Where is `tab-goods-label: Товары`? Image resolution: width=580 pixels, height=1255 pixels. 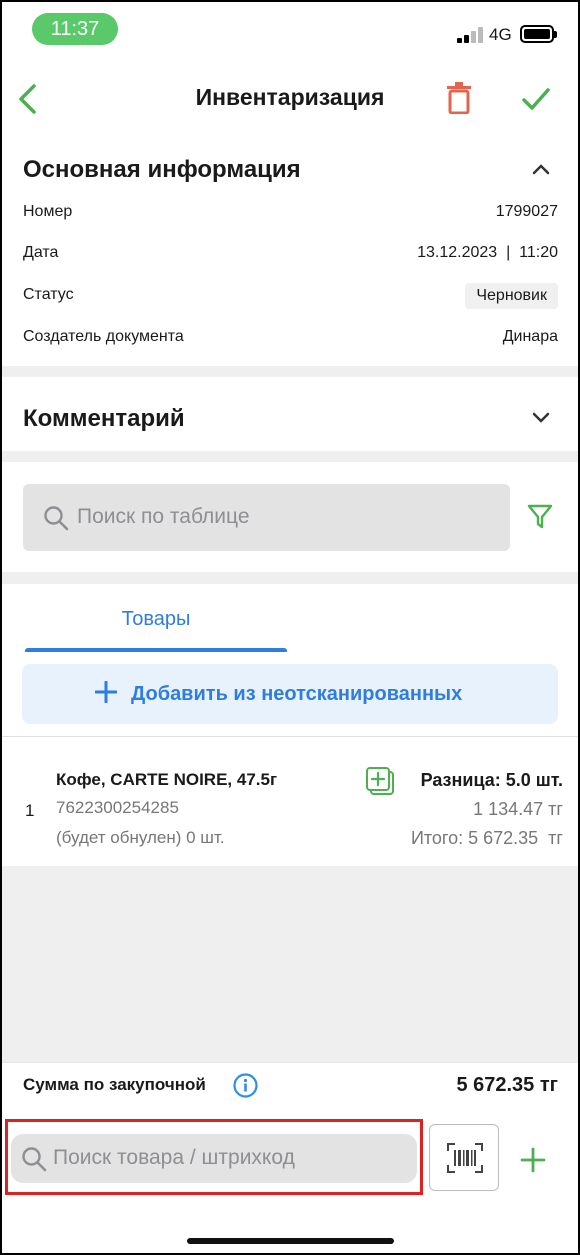
tab-goods-label: Товары is located at coordinates (156, 619).